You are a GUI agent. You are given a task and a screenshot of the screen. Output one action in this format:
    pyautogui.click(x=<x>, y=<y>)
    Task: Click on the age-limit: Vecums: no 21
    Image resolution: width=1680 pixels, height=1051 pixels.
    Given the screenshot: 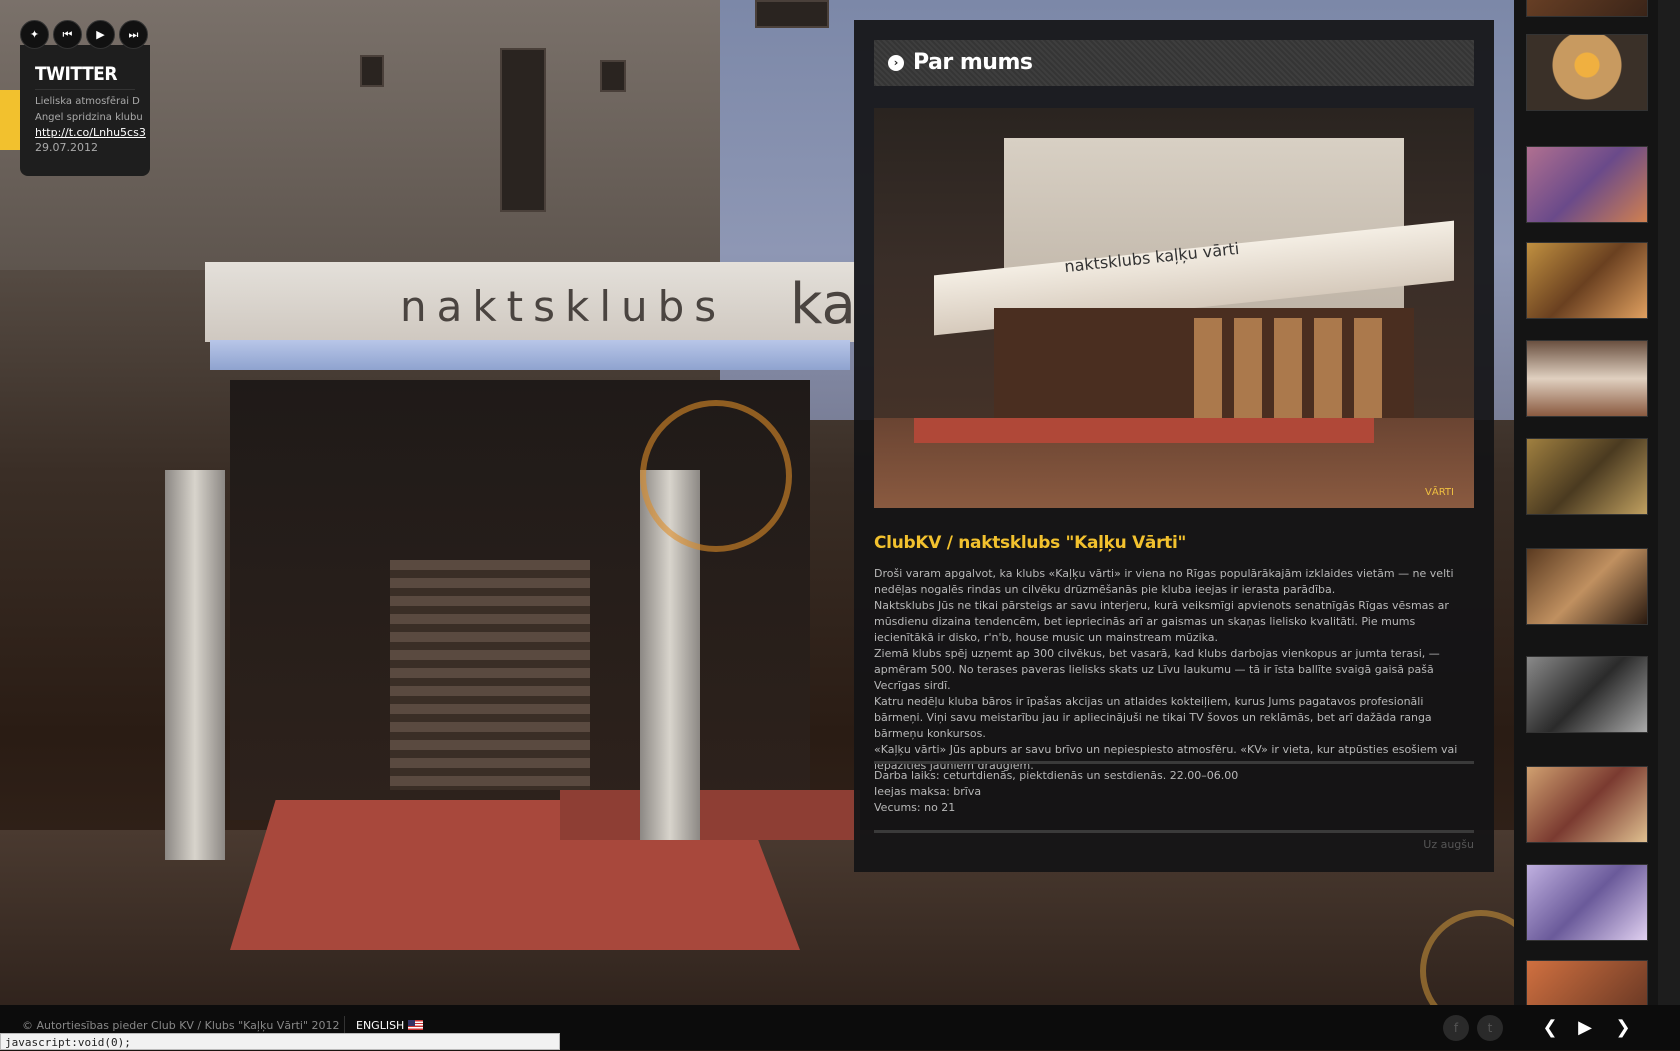 What is the action you would take?
    pyautogui.click(x=915, y=807)
    